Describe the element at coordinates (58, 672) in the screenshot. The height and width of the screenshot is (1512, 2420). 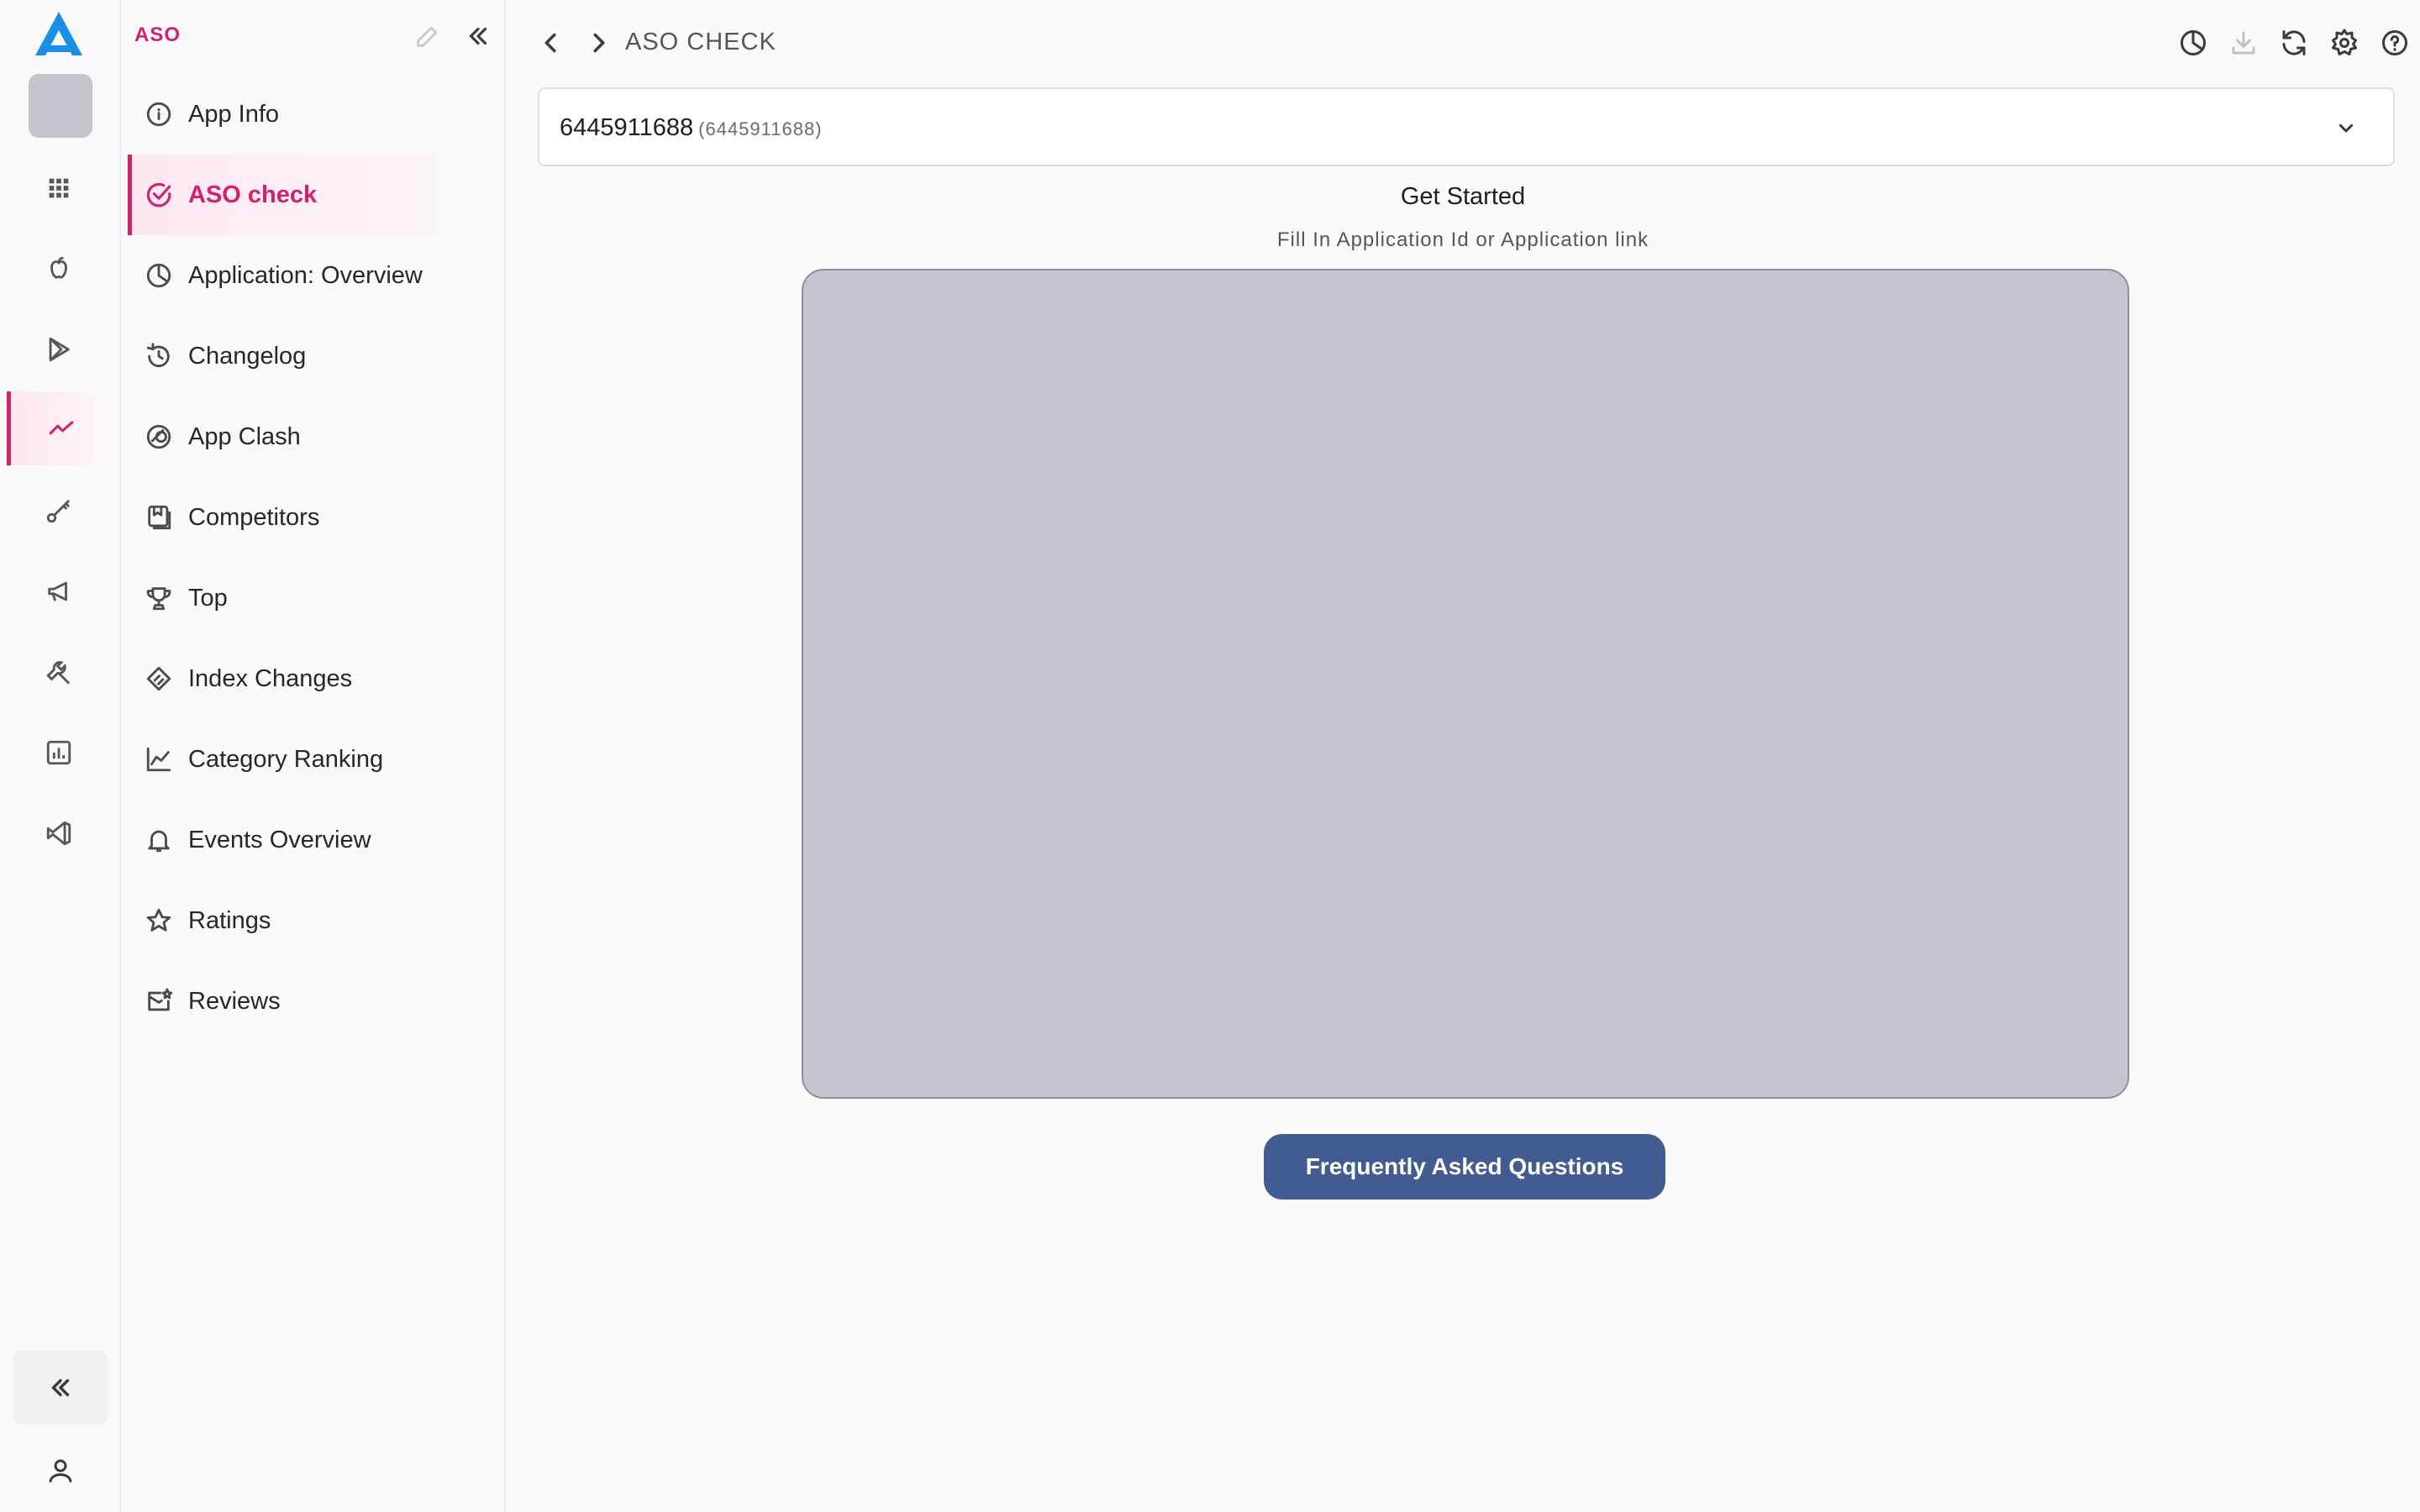
I see `tools-icon` at that location.